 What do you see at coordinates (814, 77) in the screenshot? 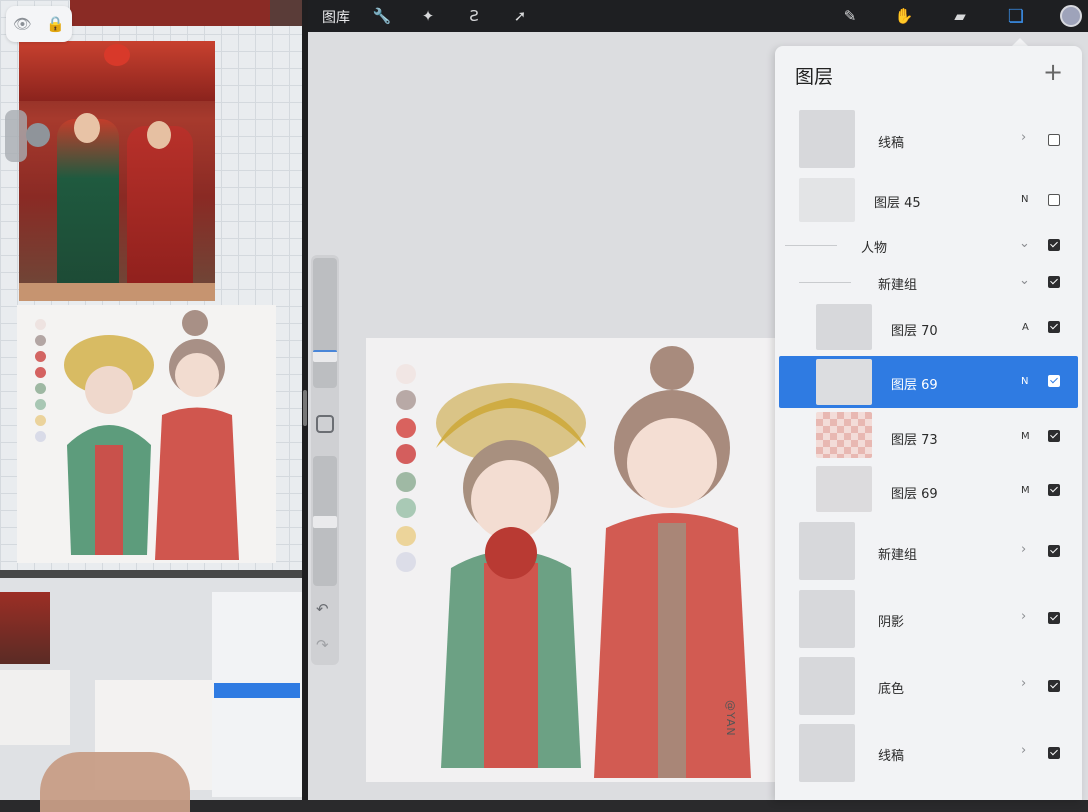
I see `layers-panel-title: 图层` at bounding box center [814, 77].